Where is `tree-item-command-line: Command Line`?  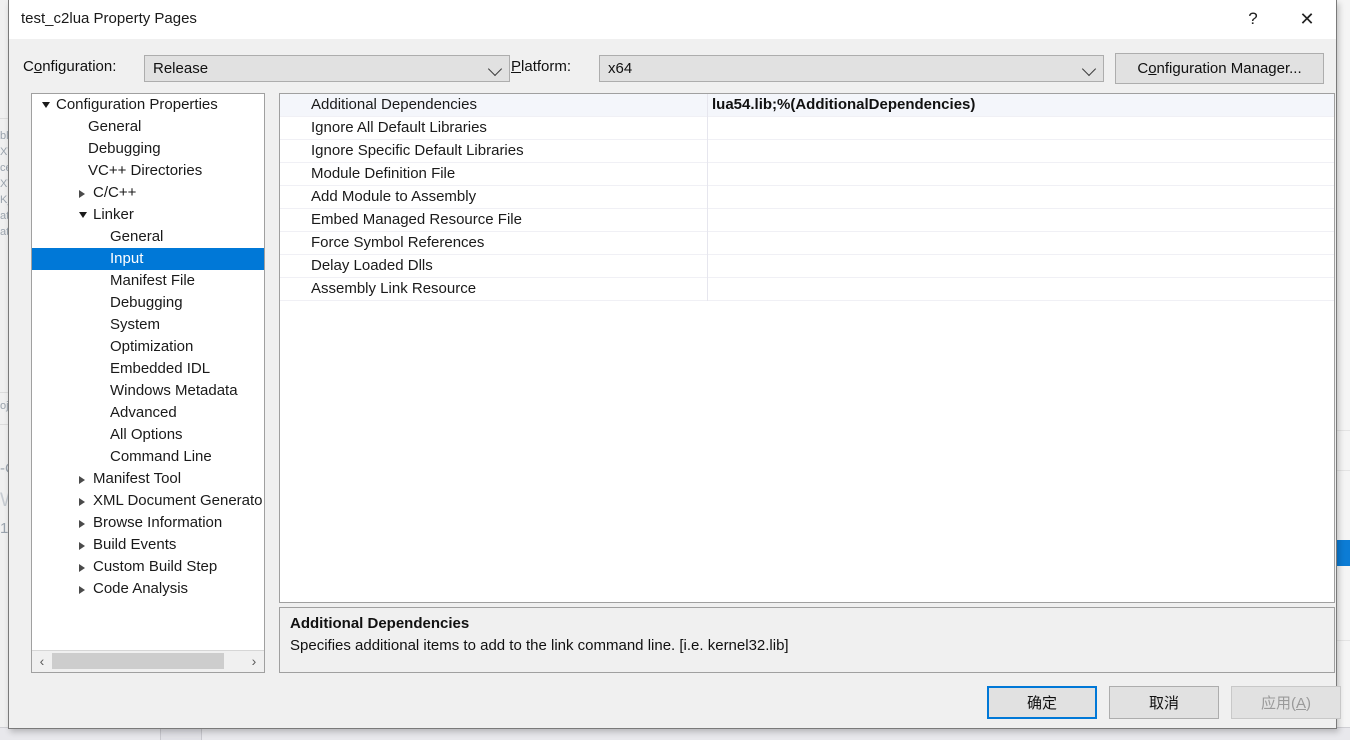
tree-item-command-line: Command Line is located at coordinates (148, 457).